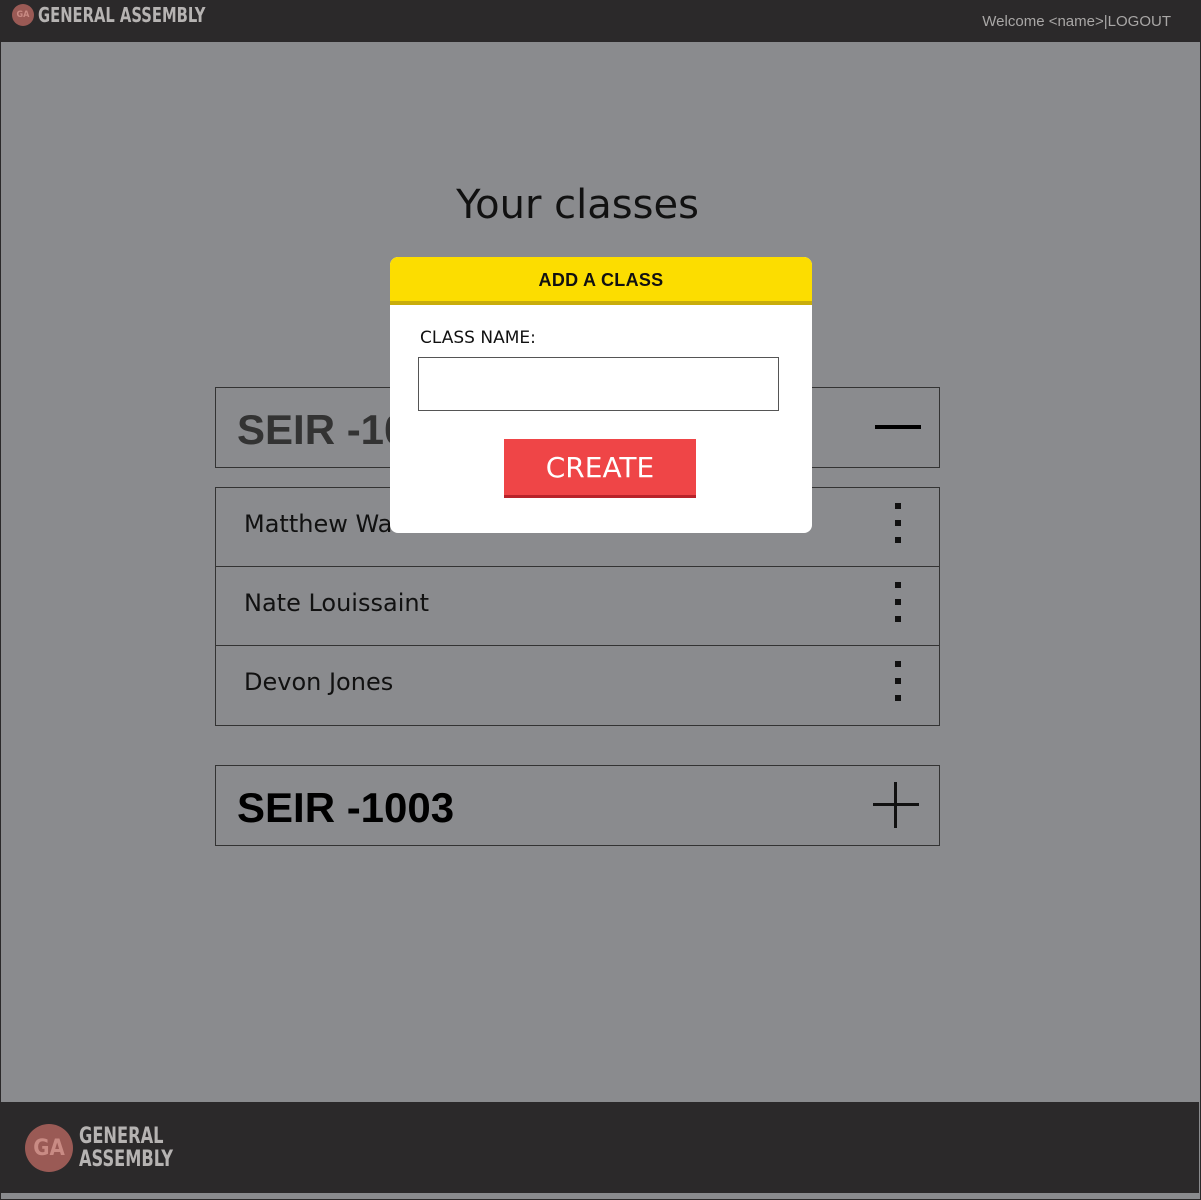 This screenshot has height=1200, width=1201. Describe the element at coordinates (126, 1159) in the screenshot. I see `footer-brand-line: ASSEMBLY` at that location.